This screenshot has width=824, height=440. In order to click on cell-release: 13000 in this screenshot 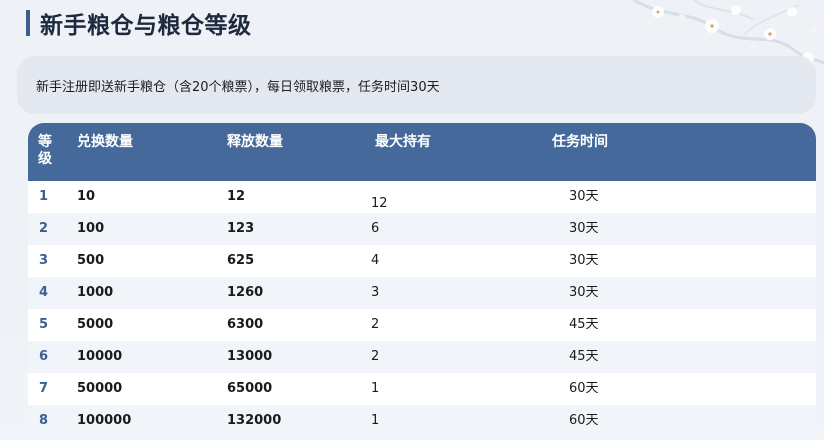, I will do `click(250, 356)`.